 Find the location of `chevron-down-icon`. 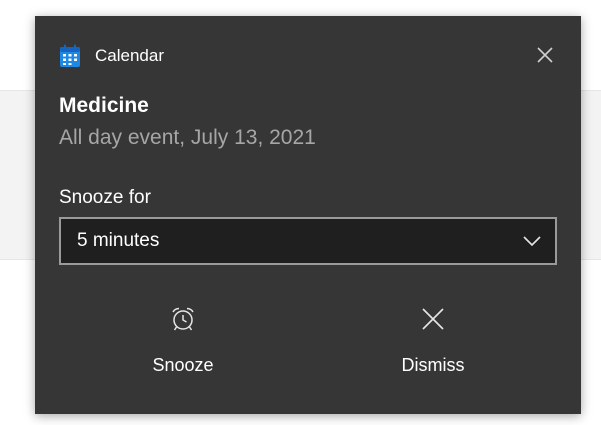

chevron-down-icon is located at coordinates (532, 241).